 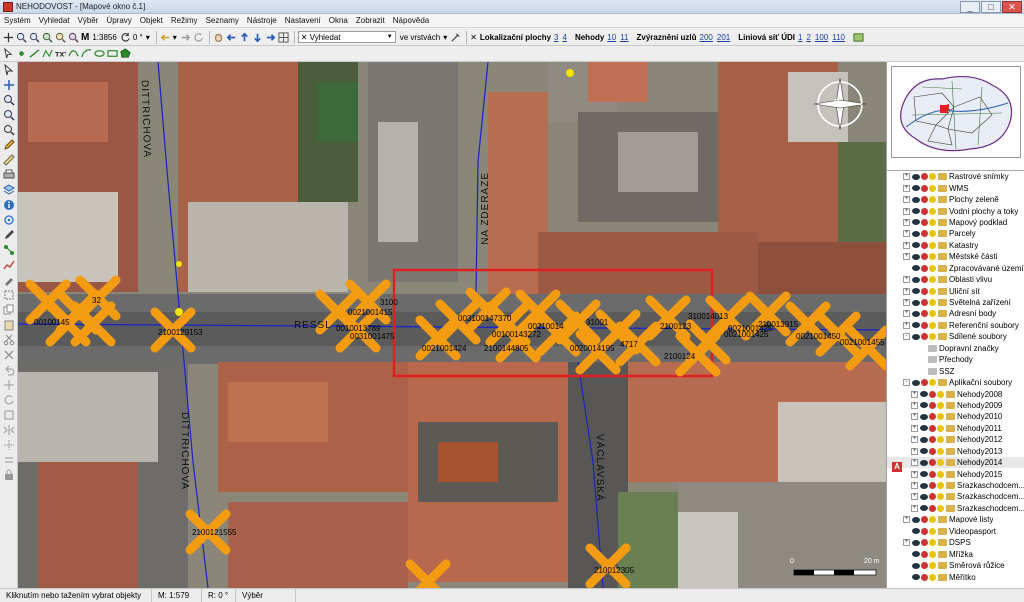 What do you see at coordinates (955, 519) in the screenshot?
I see `layer-row: + Mapové listy` at bounding box center [955, 519].